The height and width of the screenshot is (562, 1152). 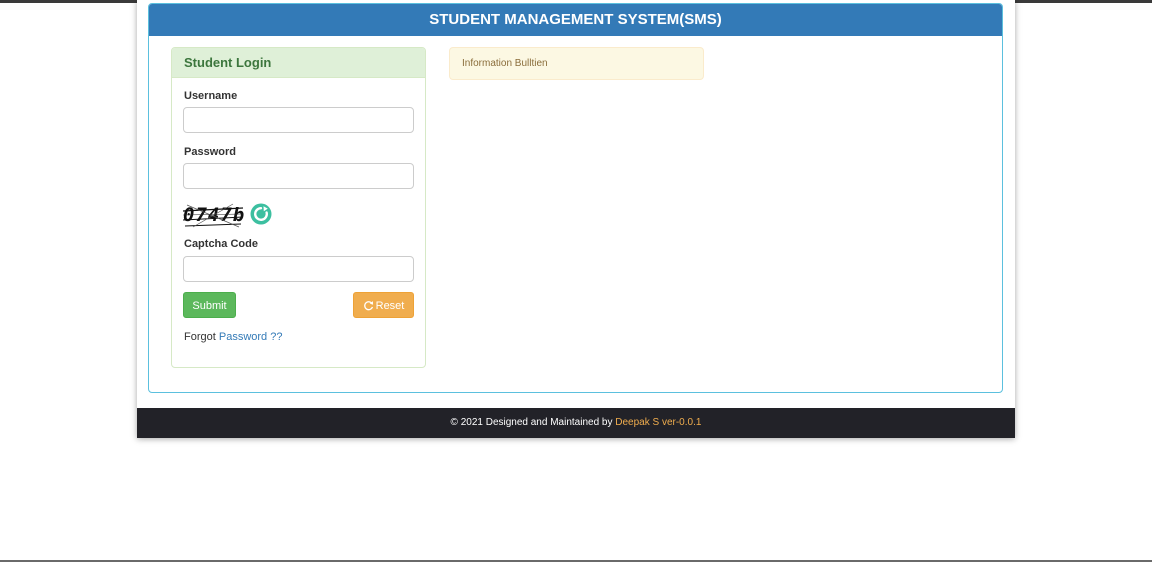 I want to click on forgot-text: Forgot, so click(x=200, y=337).